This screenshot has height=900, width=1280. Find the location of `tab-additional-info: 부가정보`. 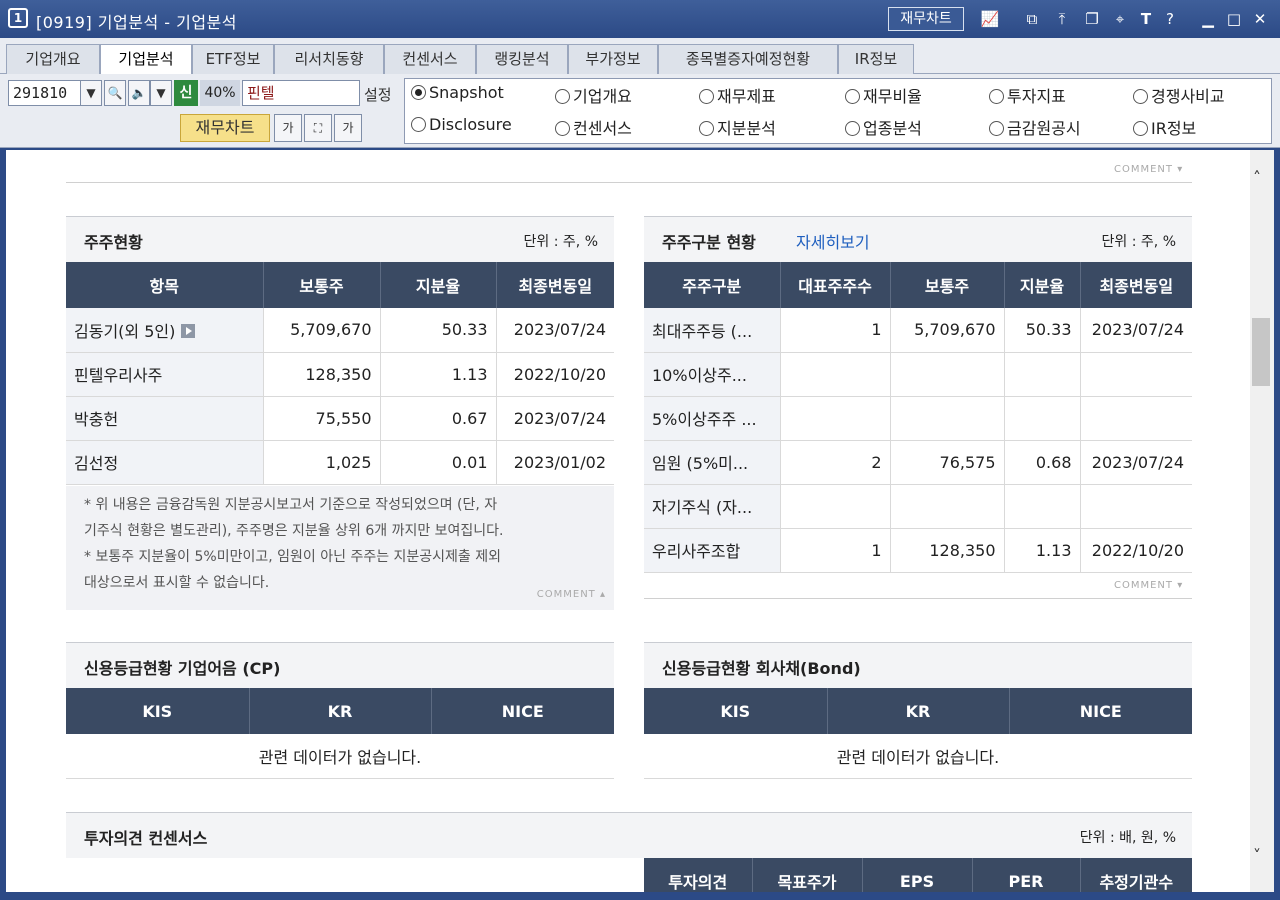

tab-additional-info: 부가정보 is located at coordinates (613, 59).